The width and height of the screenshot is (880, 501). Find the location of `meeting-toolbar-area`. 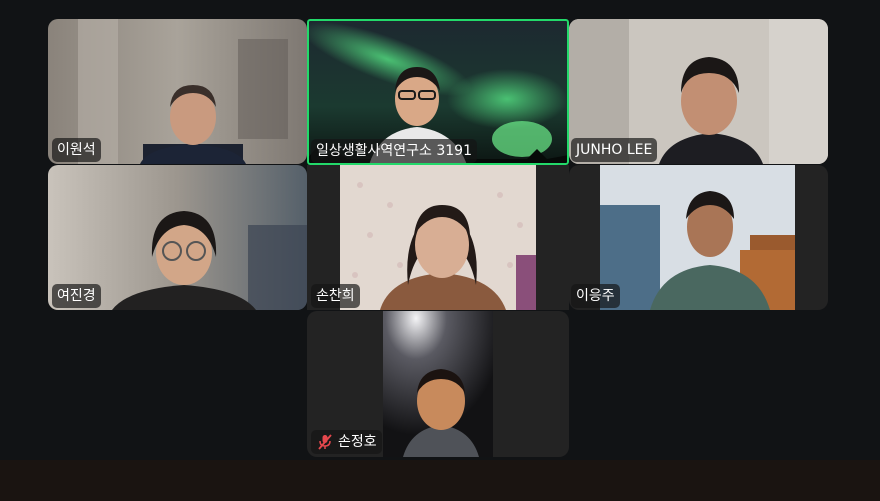

meeting-toolbar-area is located at coordinates (440, 480).